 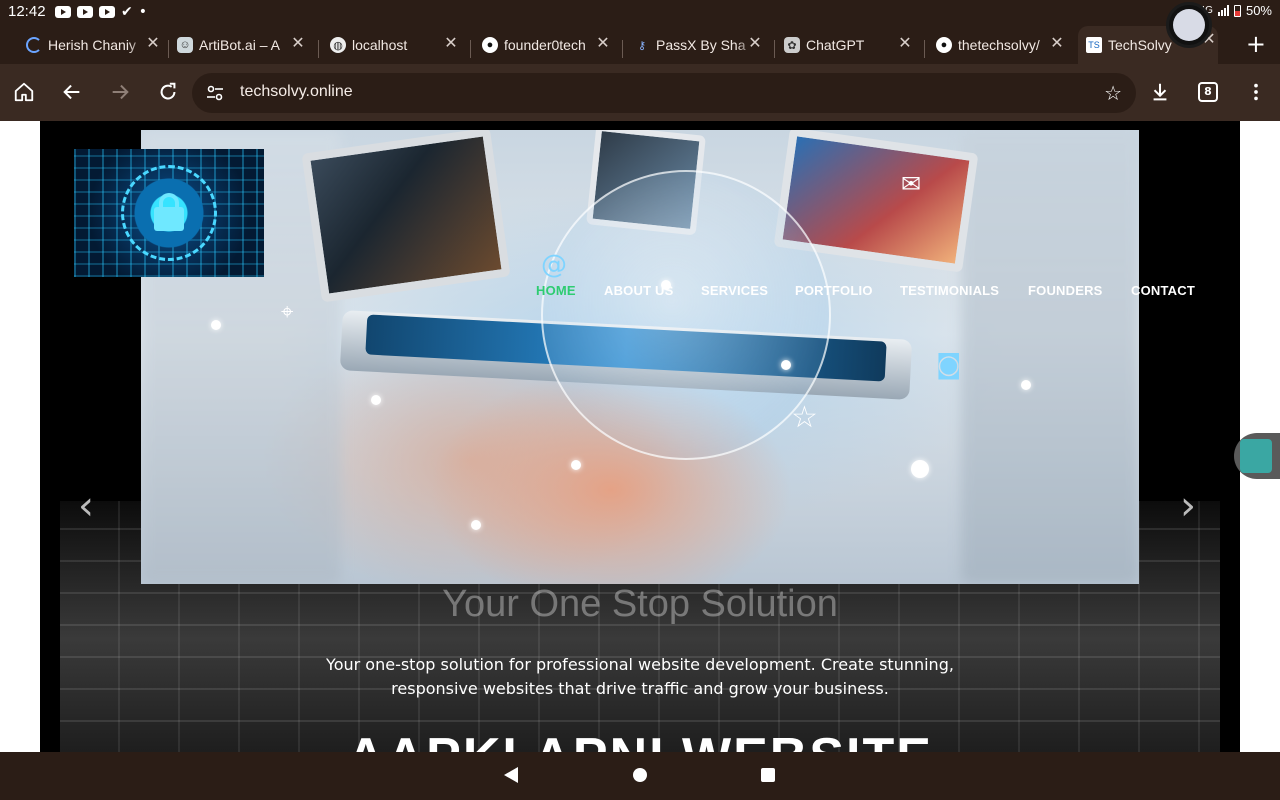 I want to click on menu-button, so click(x=1256, y=92).